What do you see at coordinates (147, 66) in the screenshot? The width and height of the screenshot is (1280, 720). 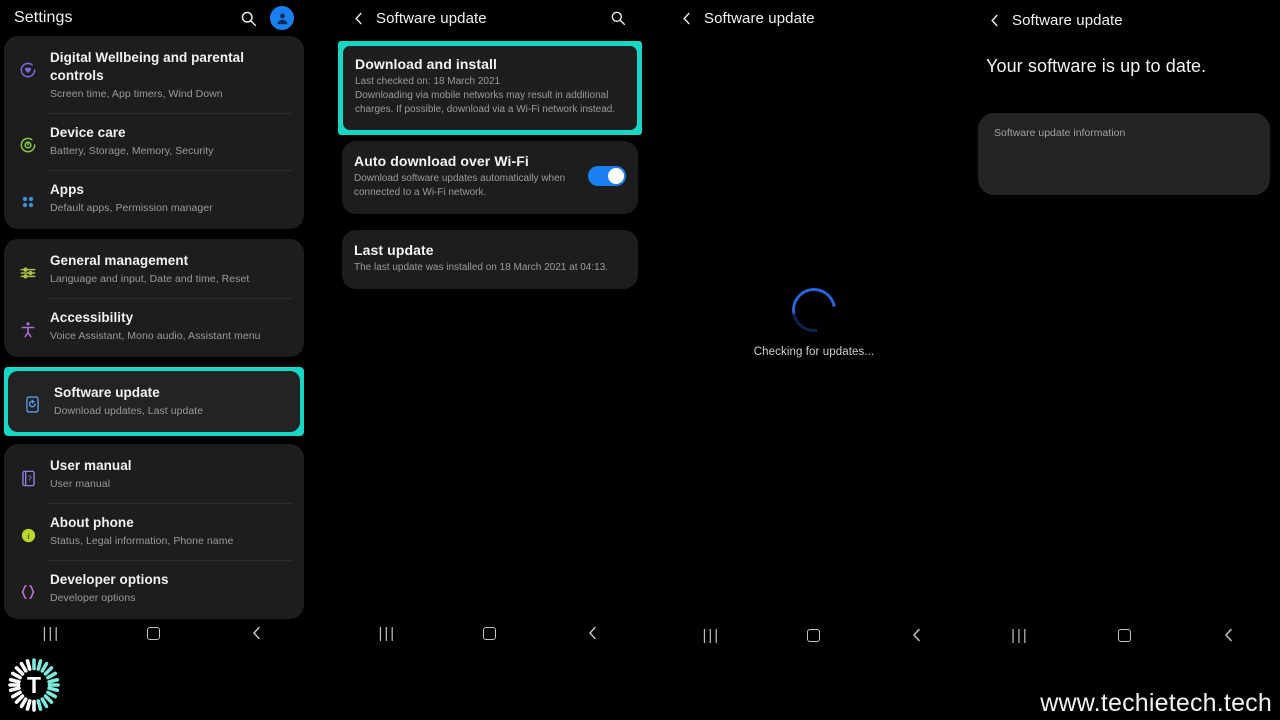 I see `sidebar-item-label: Digital Wellbeing and parental controls` at bounding box center [147, 66].